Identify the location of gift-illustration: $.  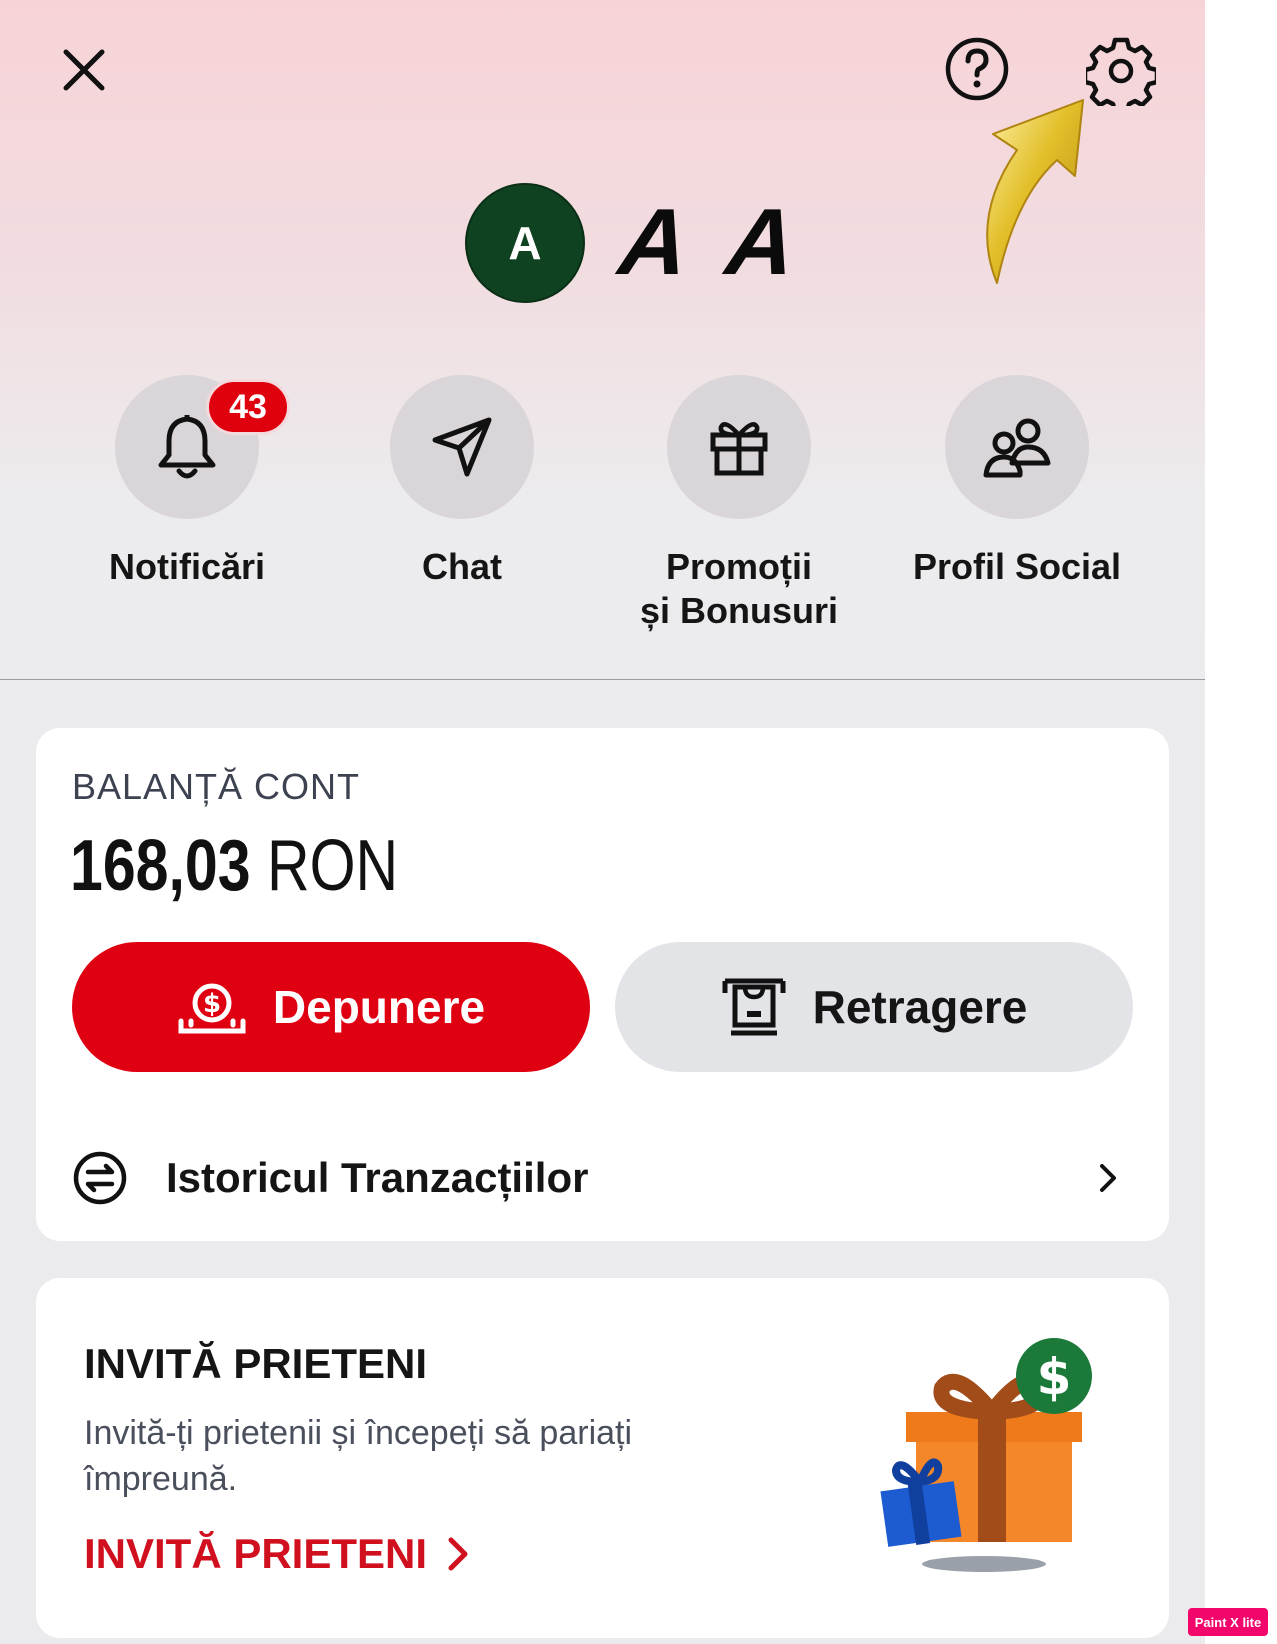
(986, 1455).